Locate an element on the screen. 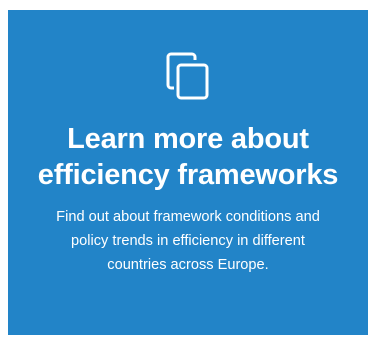 The height and width of the screenshot is (340, 376). card-title-line-2: efficiency frameworks is located at coordinates (188, 175).